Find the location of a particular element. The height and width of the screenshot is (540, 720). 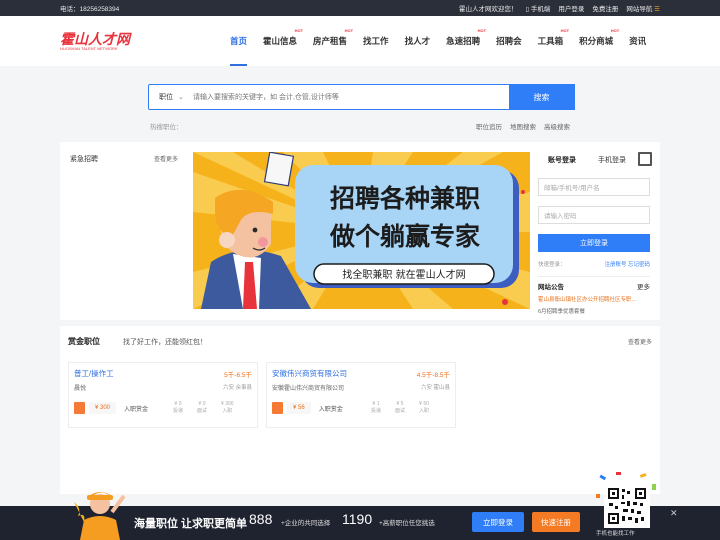

forgot-password-link: 忘记密码 is located at coordinates (639, 265).